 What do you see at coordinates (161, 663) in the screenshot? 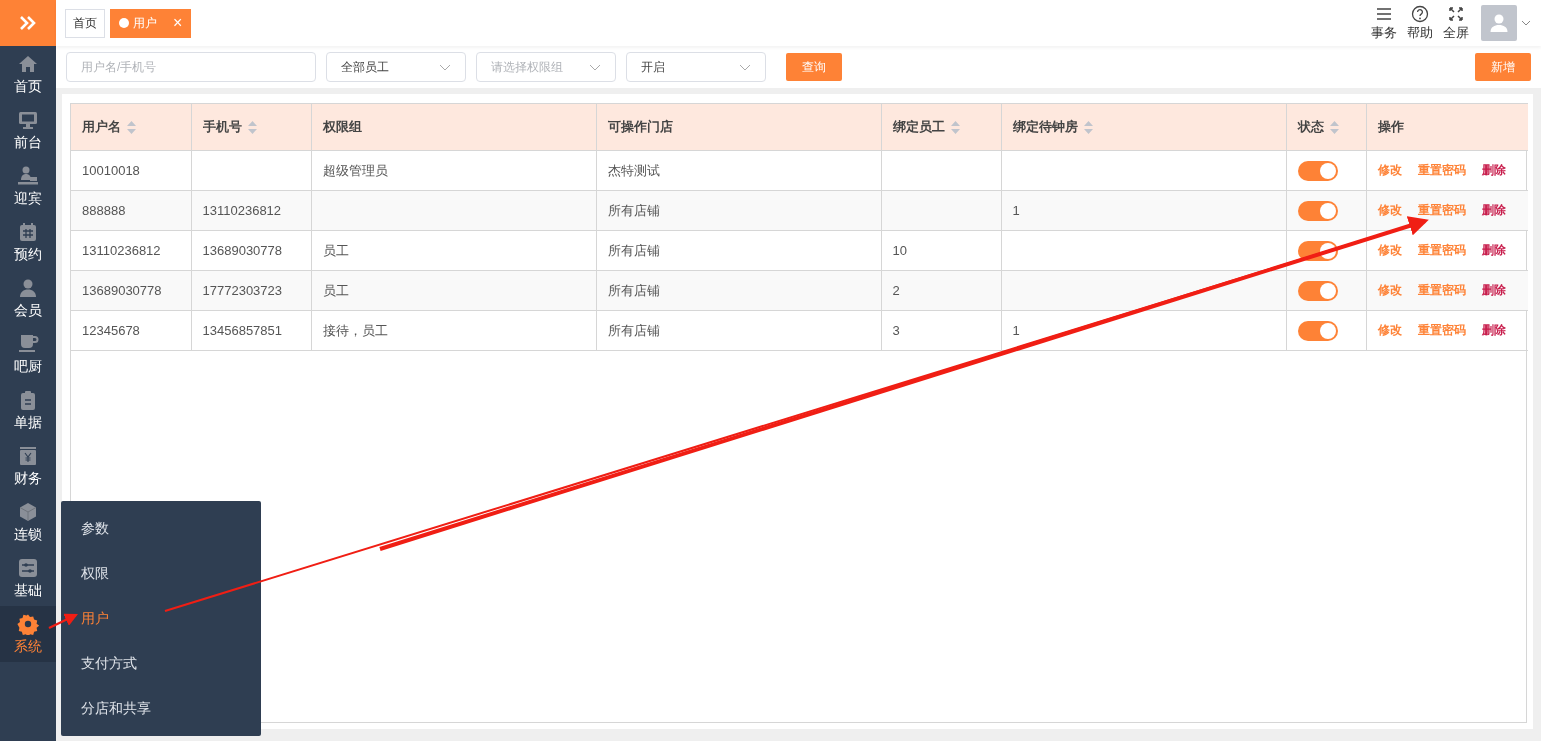
I see `submenu-item: 支付方式` at bounding box center [161, 663].